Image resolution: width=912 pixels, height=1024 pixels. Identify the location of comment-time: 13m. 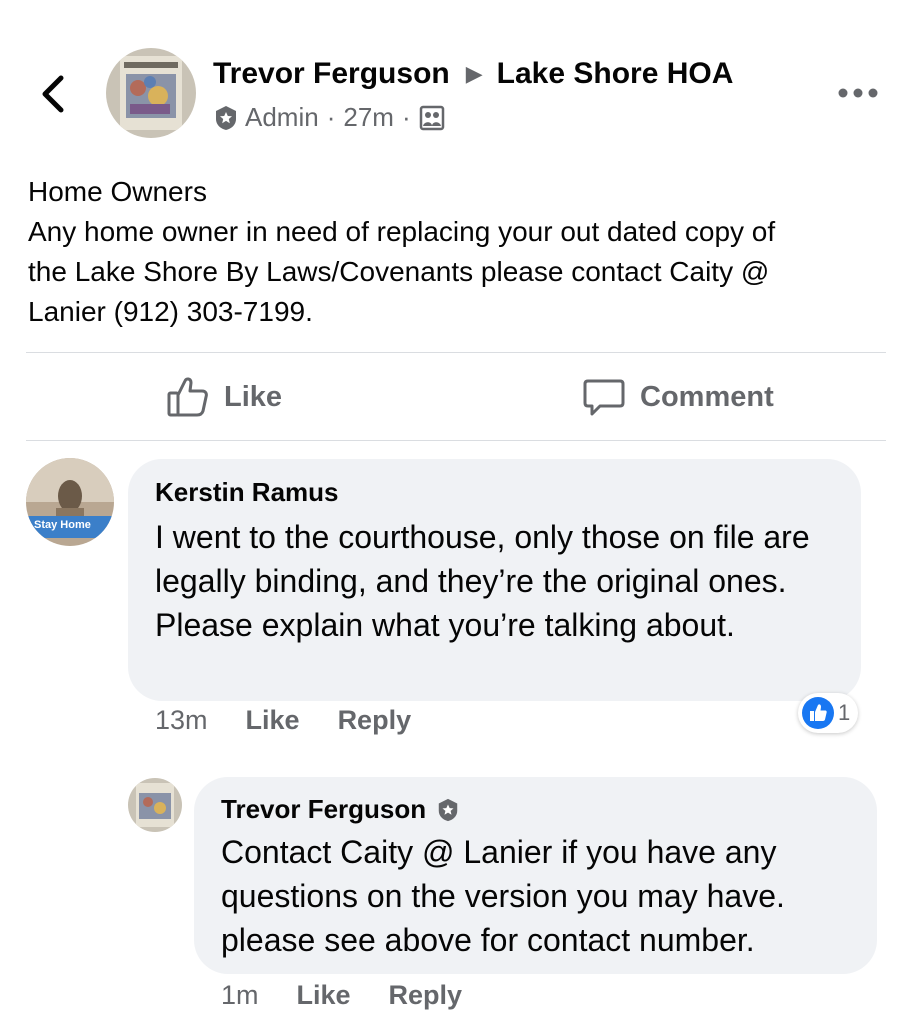
(181, 720).